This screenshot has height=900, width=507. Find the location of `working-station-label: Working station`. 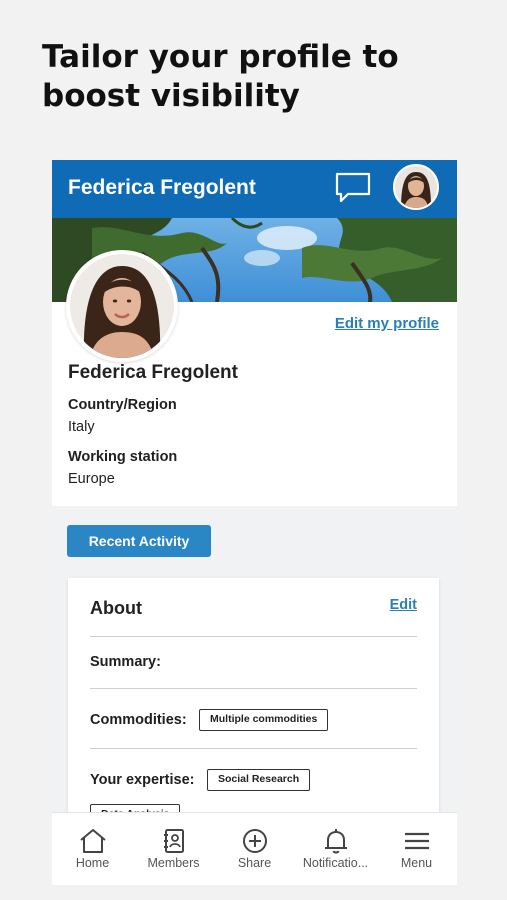

working-station-label: Working station is located at coordinates (123, 457).